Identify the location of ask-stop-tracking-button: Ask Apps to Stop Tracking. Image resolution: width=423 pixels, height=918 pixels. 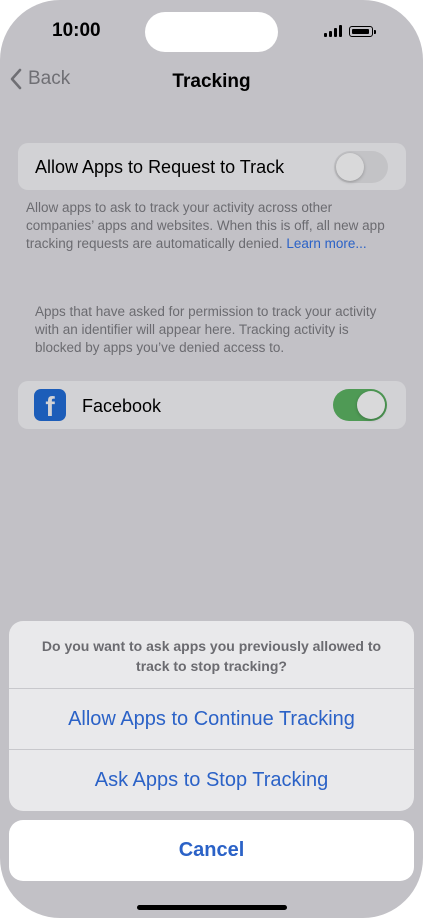
(211, 780).